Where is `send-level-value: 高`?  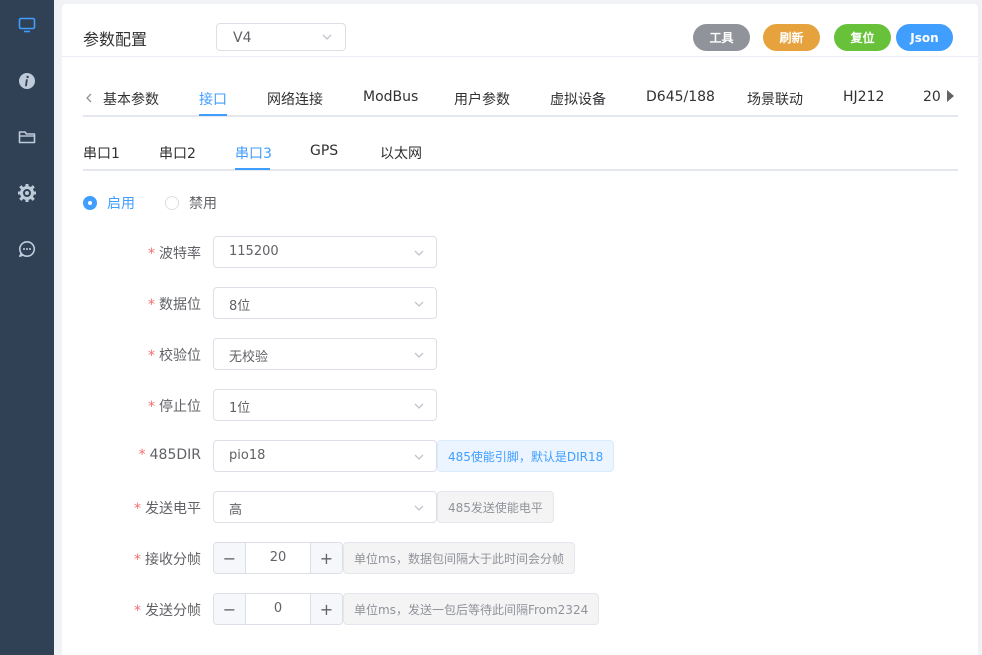
send-level-value: 高 is located at coordinates (236, 510).